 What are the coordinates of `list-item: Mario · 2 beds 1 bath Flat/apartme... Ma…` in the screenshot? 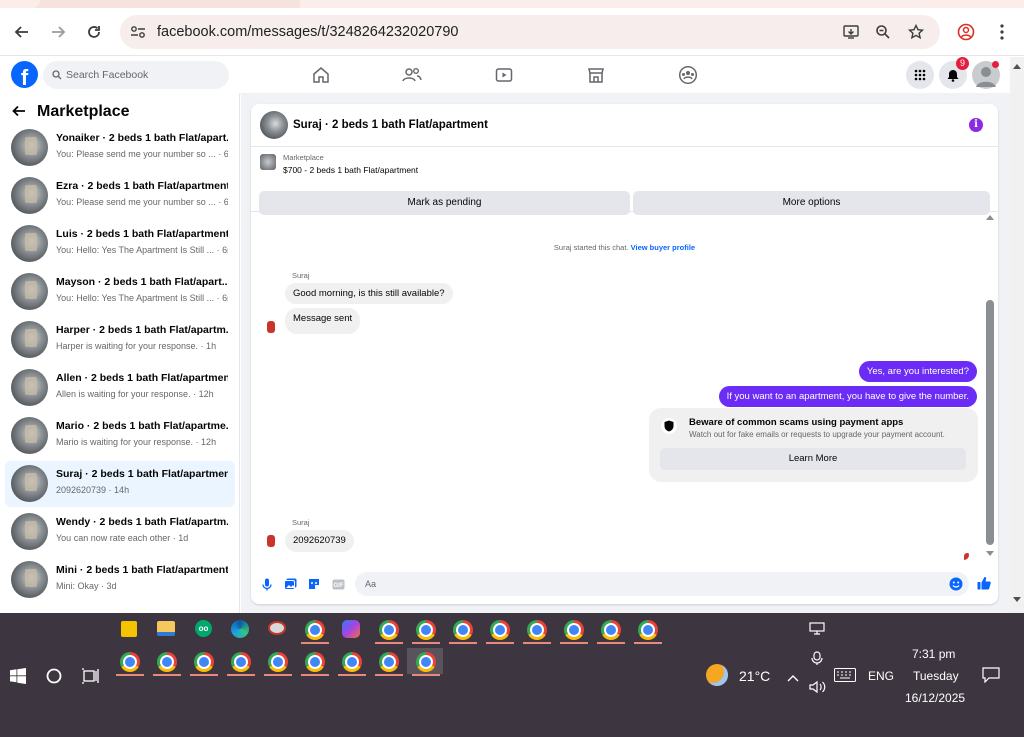 It's located at (120, 436).